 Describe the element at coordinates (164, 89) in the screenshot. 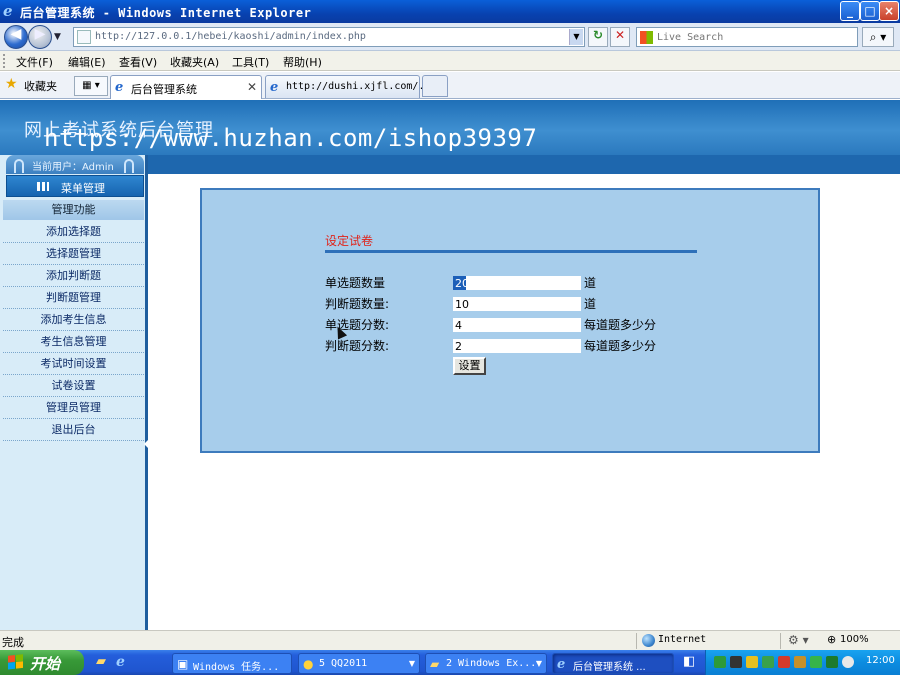

I see `tab-label: 后台管理系统` at that location.